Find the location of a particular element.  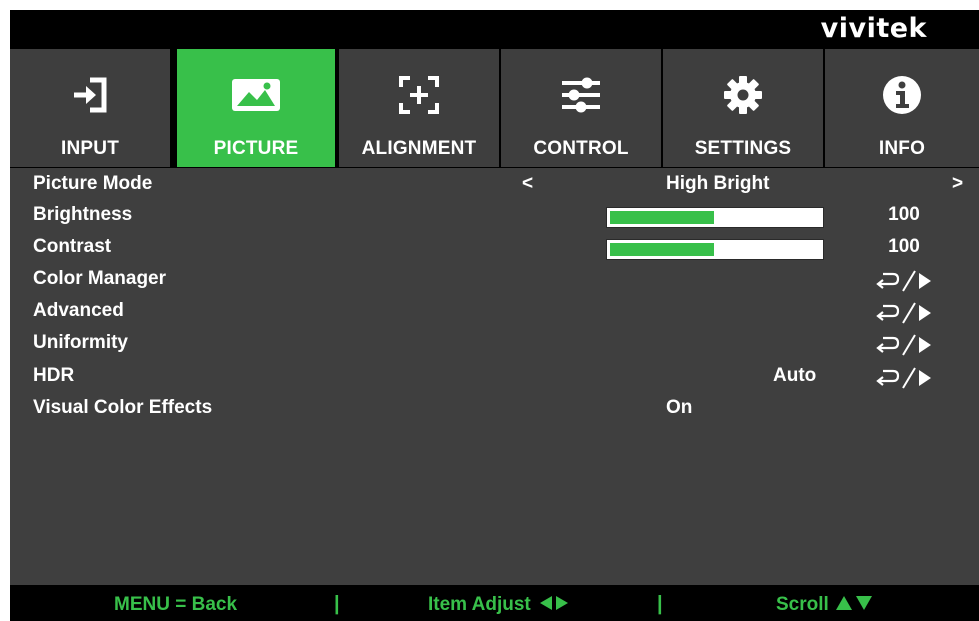

next-option-arrow: > is located at coordinates (957, 184).